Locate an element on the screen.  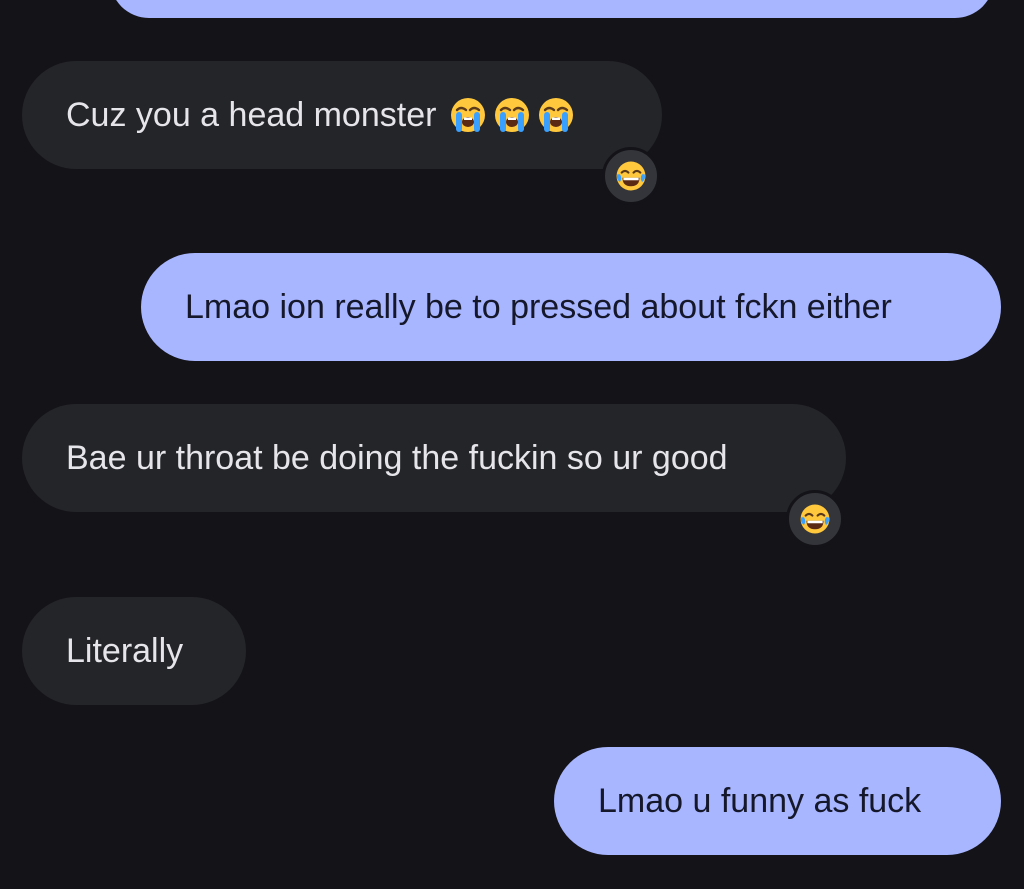
message-bubble-outgoing: Lmao u funny as fuck is located at coordinates (777, 801).